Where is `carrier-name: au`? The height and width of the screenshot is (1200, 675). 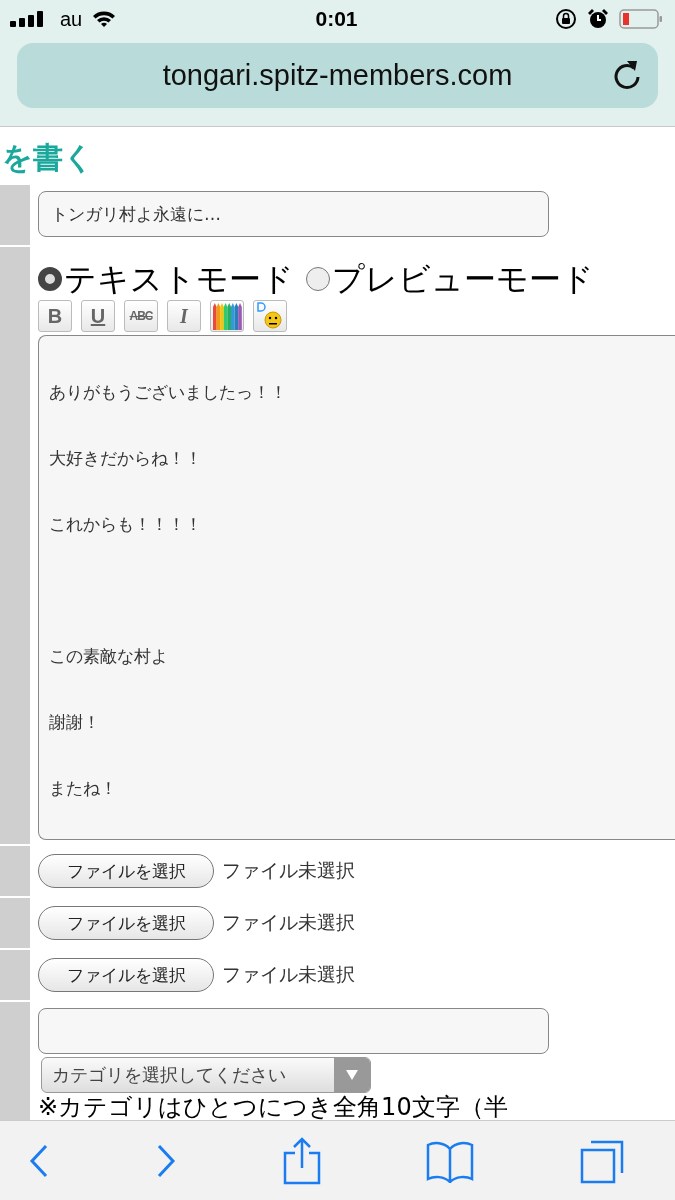
carrier-name: au is located at coordinates (71, 19).